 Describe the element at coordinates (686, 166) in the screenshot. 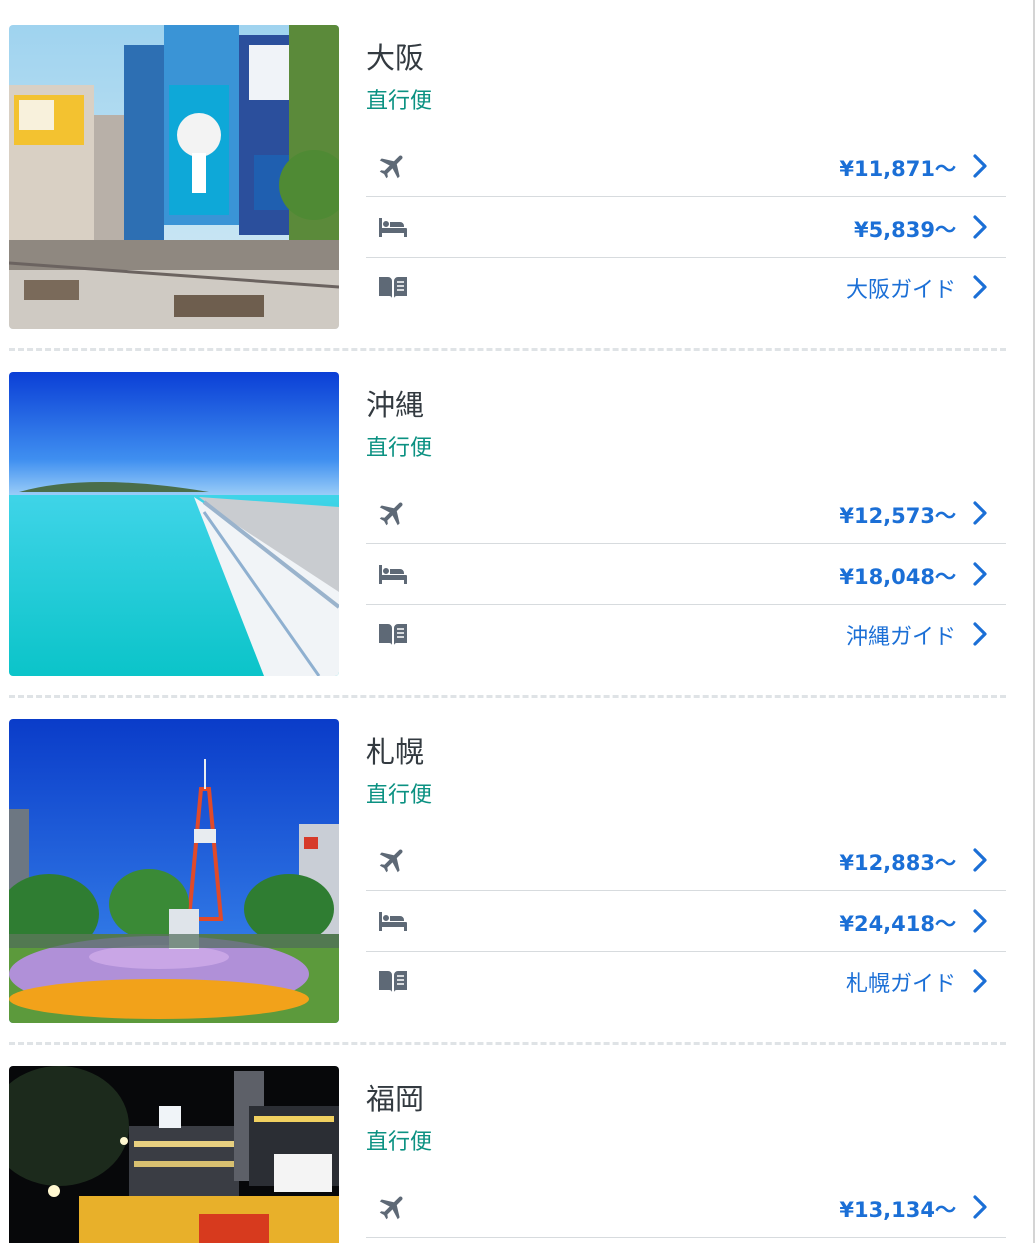

I see `flight-price-row: ¥11,871〜` at that location.